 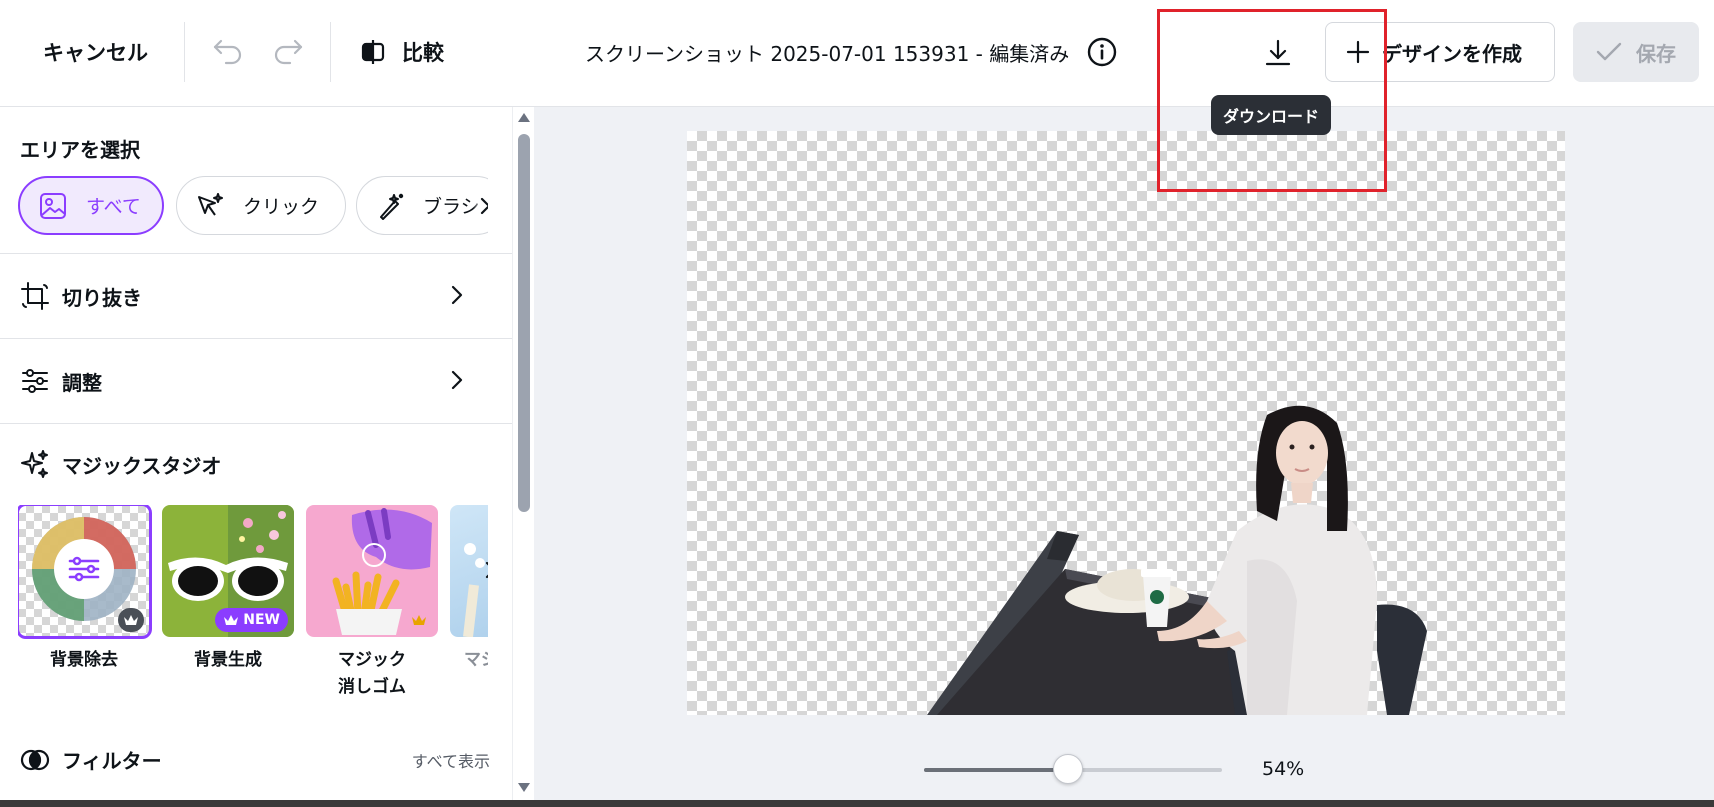 What do you see at coordinates (113, 207) in the screenshot?
I see `chip-label: すべて` at bounding box center [113, 207].